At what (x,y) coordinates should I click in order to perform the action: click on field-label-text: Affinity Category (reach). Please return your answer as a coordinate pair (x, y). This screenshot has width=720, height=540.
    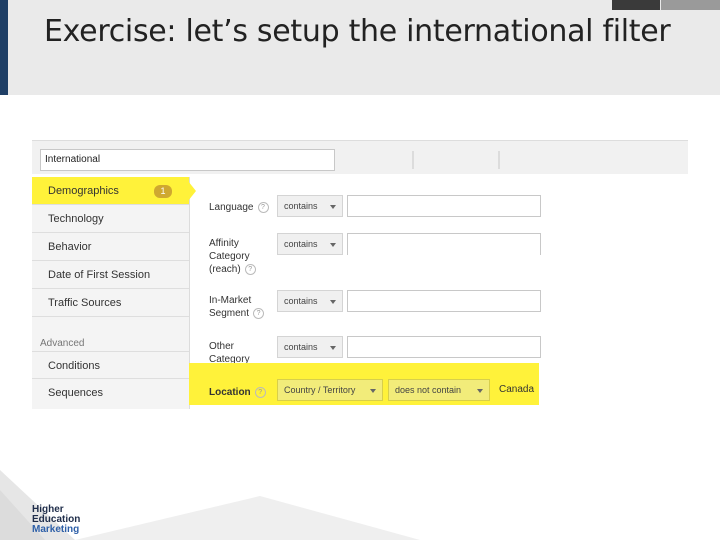
    Looking at the image, I should click on (229, 256).